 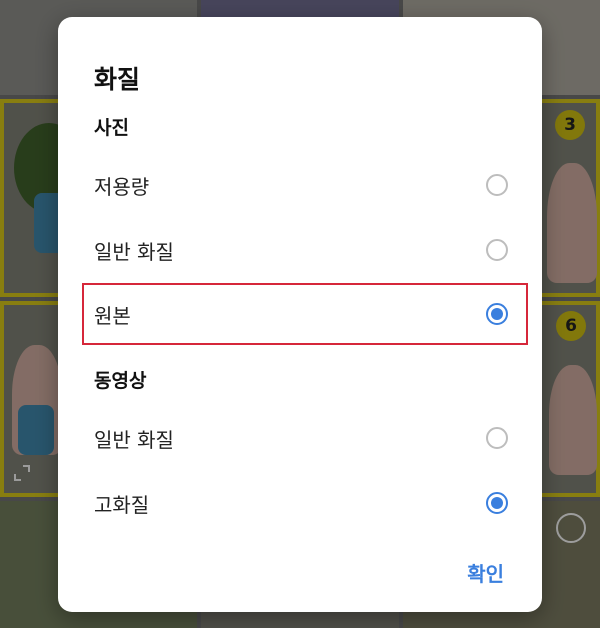 What do you see at coordinates (112, 315) in the screenshot?
I see `option-label: 원본` at bounding box center [112, 315].